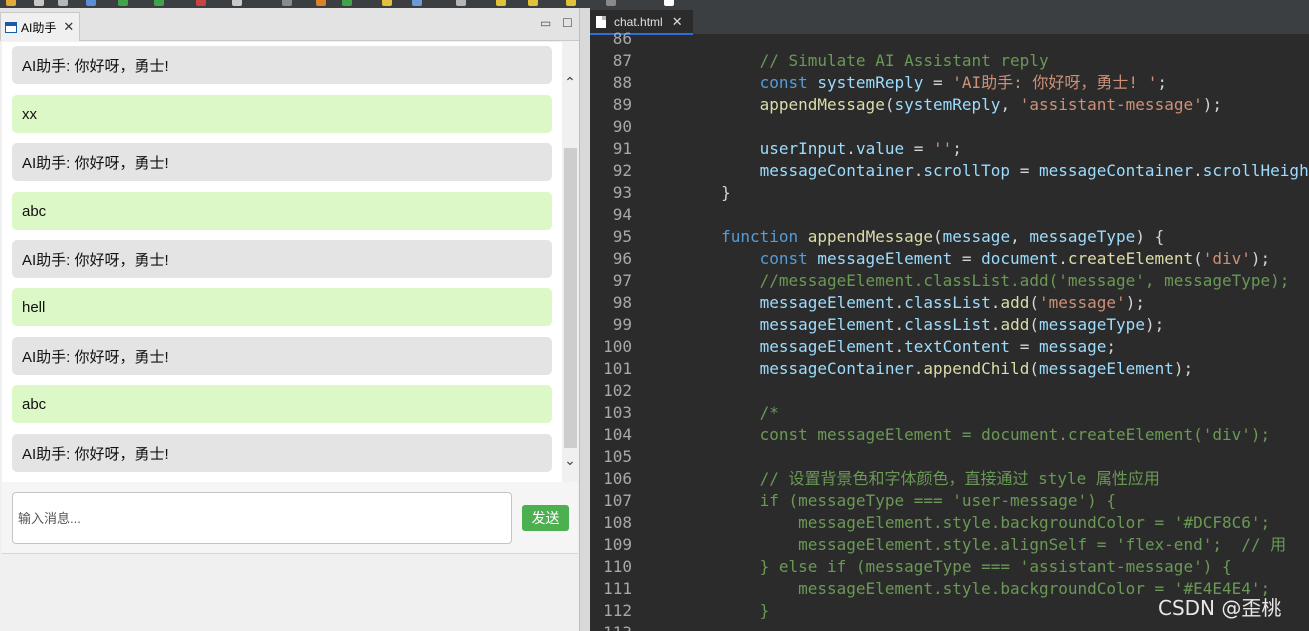  What do you see at coordinates (570, 460) in the screenshot?
I see `scroll-down-icon: ⌄` at bounding box center [570, 460].